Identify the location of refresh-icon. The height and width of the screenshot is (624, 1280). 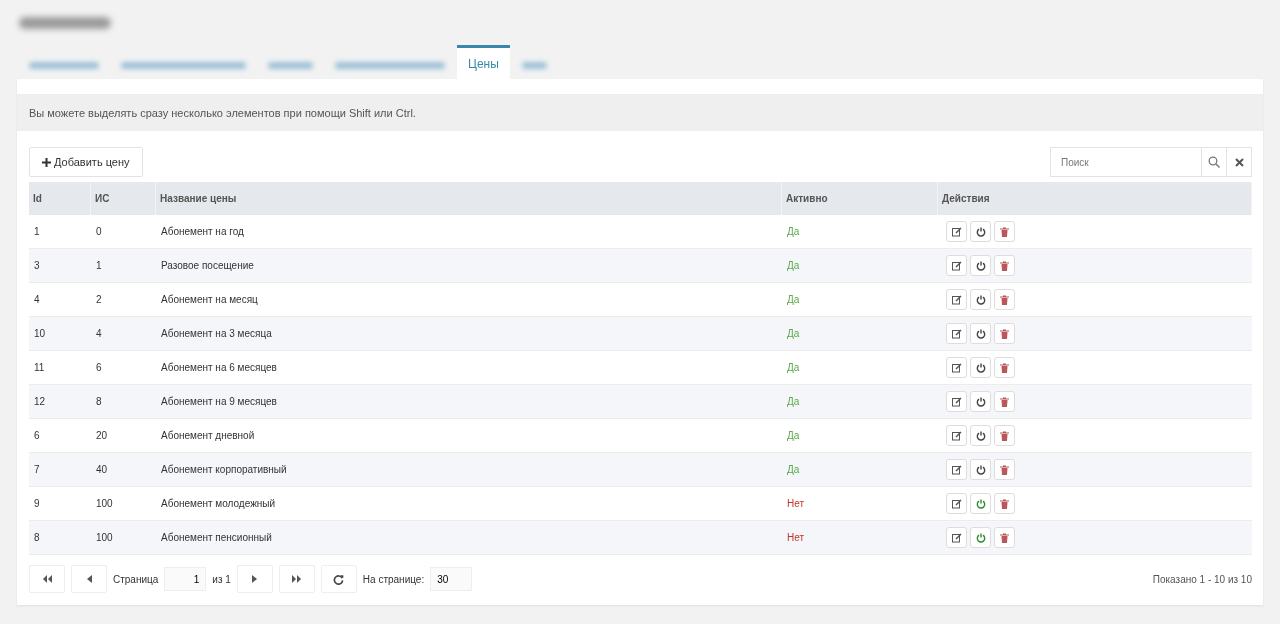
(339, 579).